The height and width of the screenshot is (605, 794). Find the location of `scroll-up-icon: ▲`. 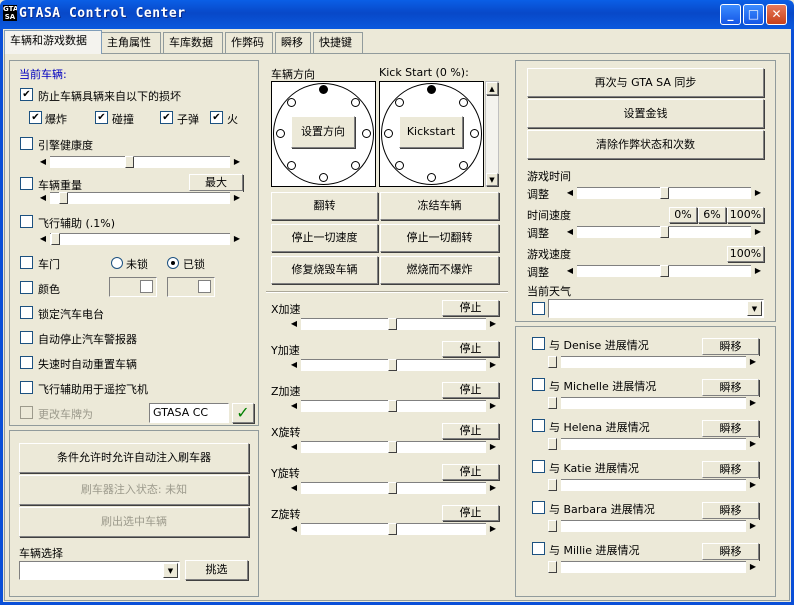

scroll-up-icon: ▲ is located at coordinates (492, 88).